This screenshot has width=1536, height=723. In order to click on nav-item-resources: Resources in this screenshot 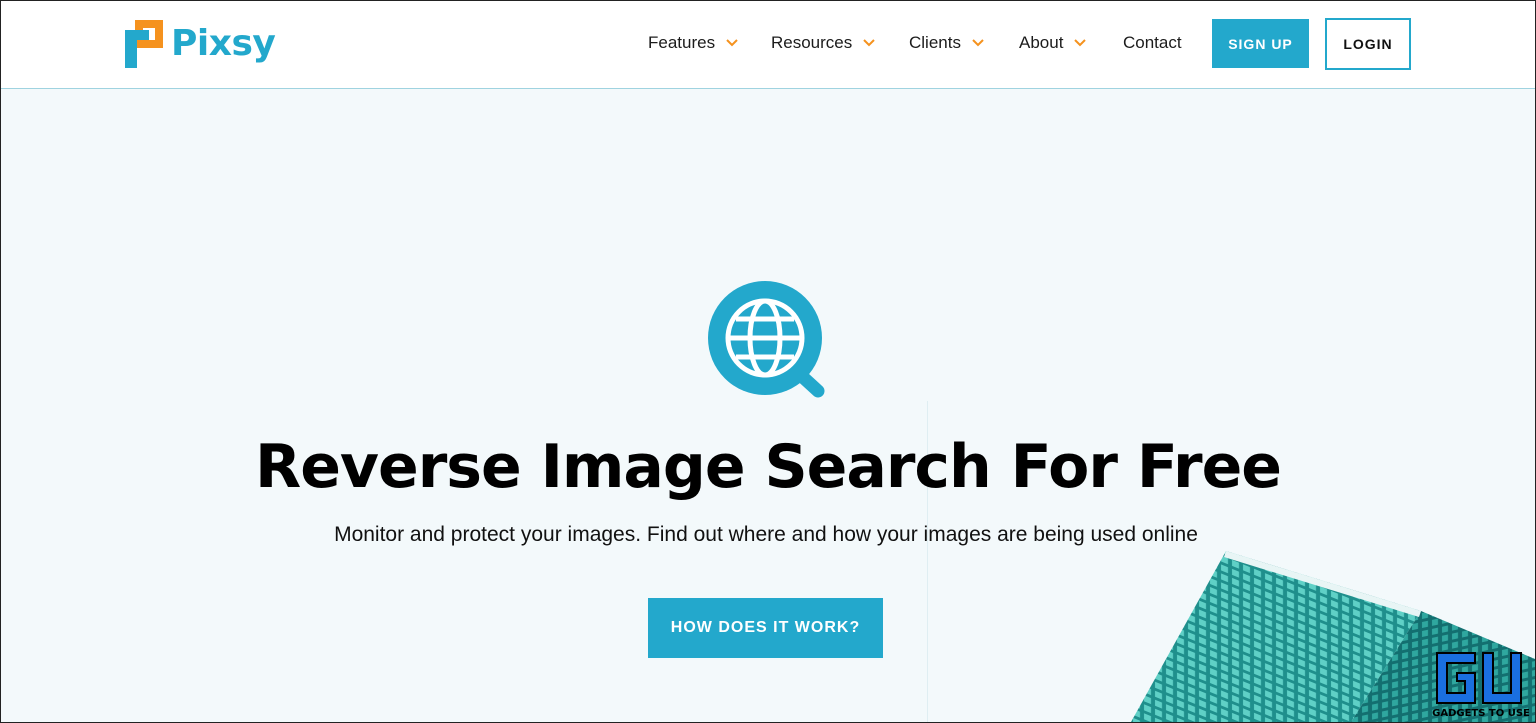, I will do `click(823, 43)`.